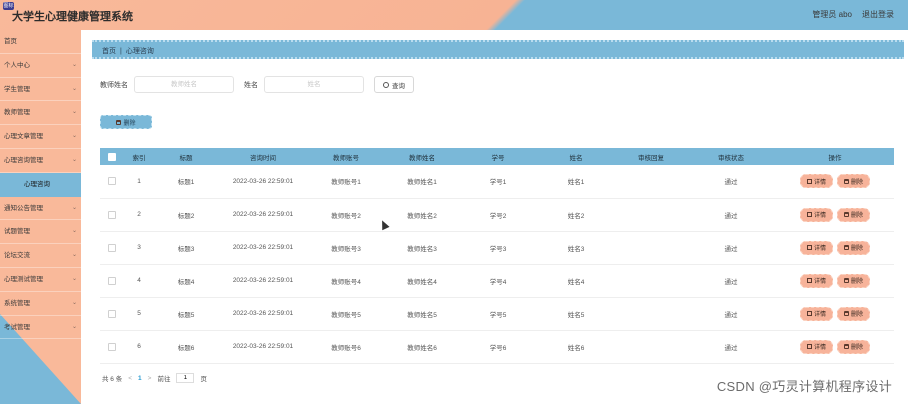 This screenshot has height=404, width=908. What do you see at coordinates (498, 282) in the screenshot?
I see `cell-sid: 学号4` at bounding box center [498, 282].